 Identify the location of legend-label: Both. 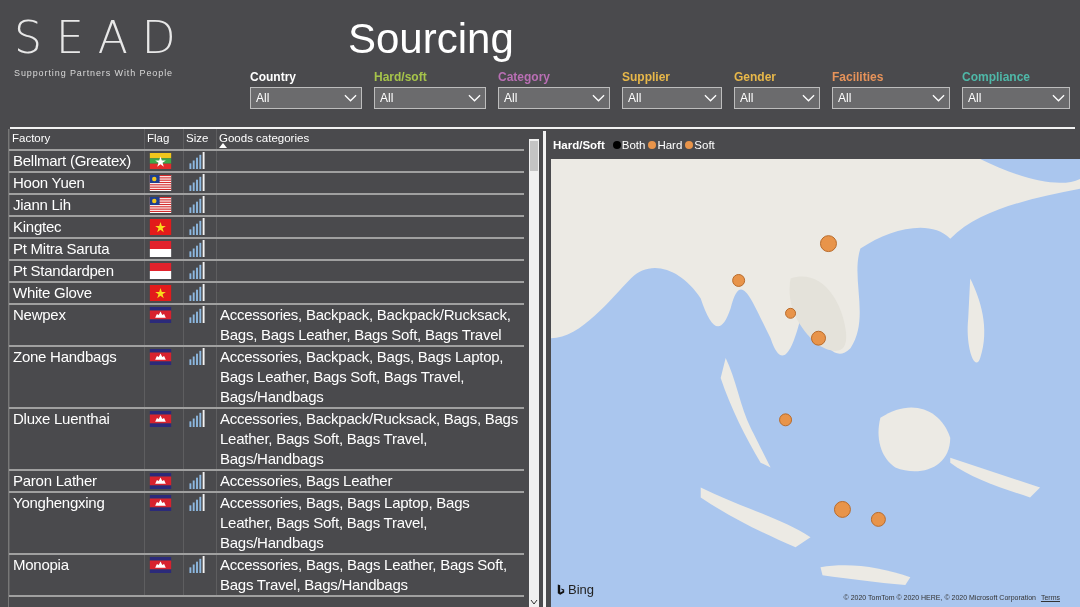
(633, 145).